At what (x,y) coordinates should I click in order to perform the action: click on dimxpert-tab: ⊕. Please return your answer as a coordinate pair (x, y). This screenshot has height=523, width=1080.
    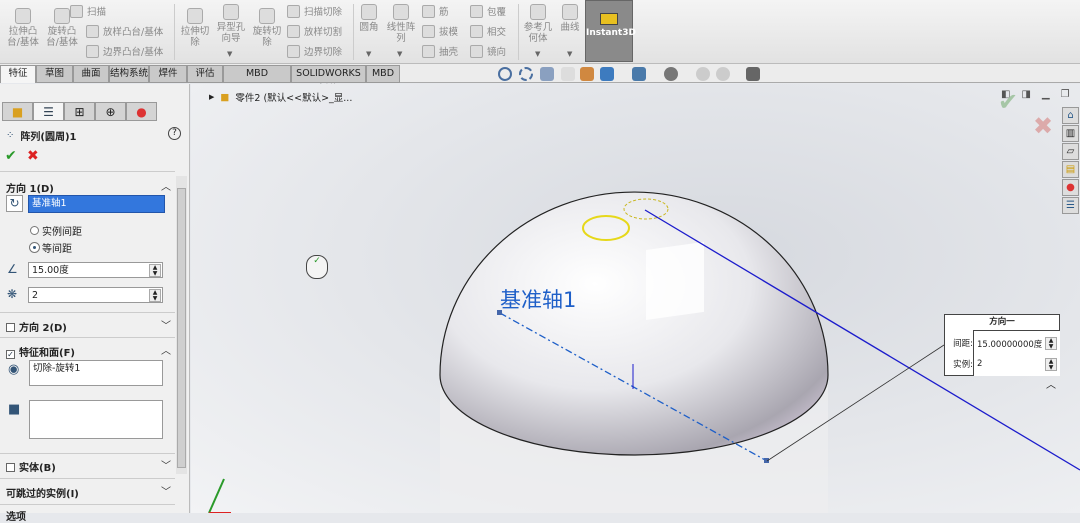
    Looking at the image, I should click on (110, 111).